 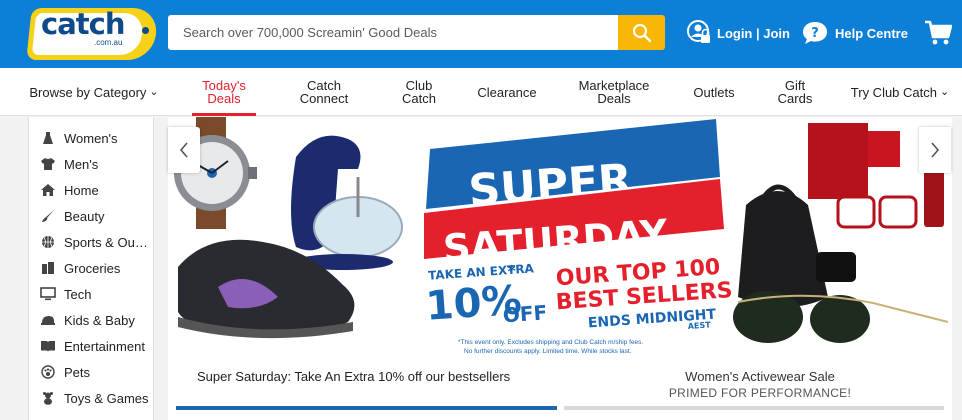 I want to click on sidebar-item-label: Entertainment, so click(x=104, y=346).